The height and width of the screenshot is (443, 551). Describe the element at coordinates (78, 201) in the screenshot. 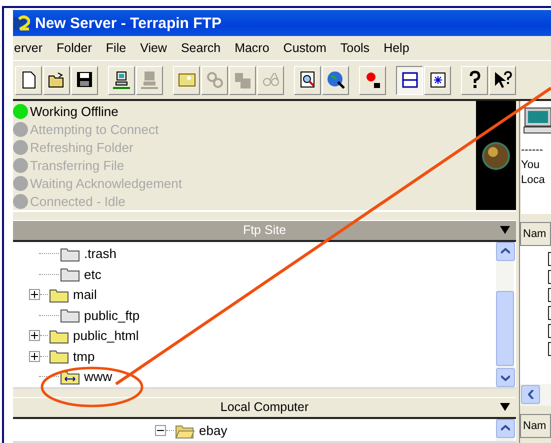

I see `status-label: Connected - Idle` at that location.